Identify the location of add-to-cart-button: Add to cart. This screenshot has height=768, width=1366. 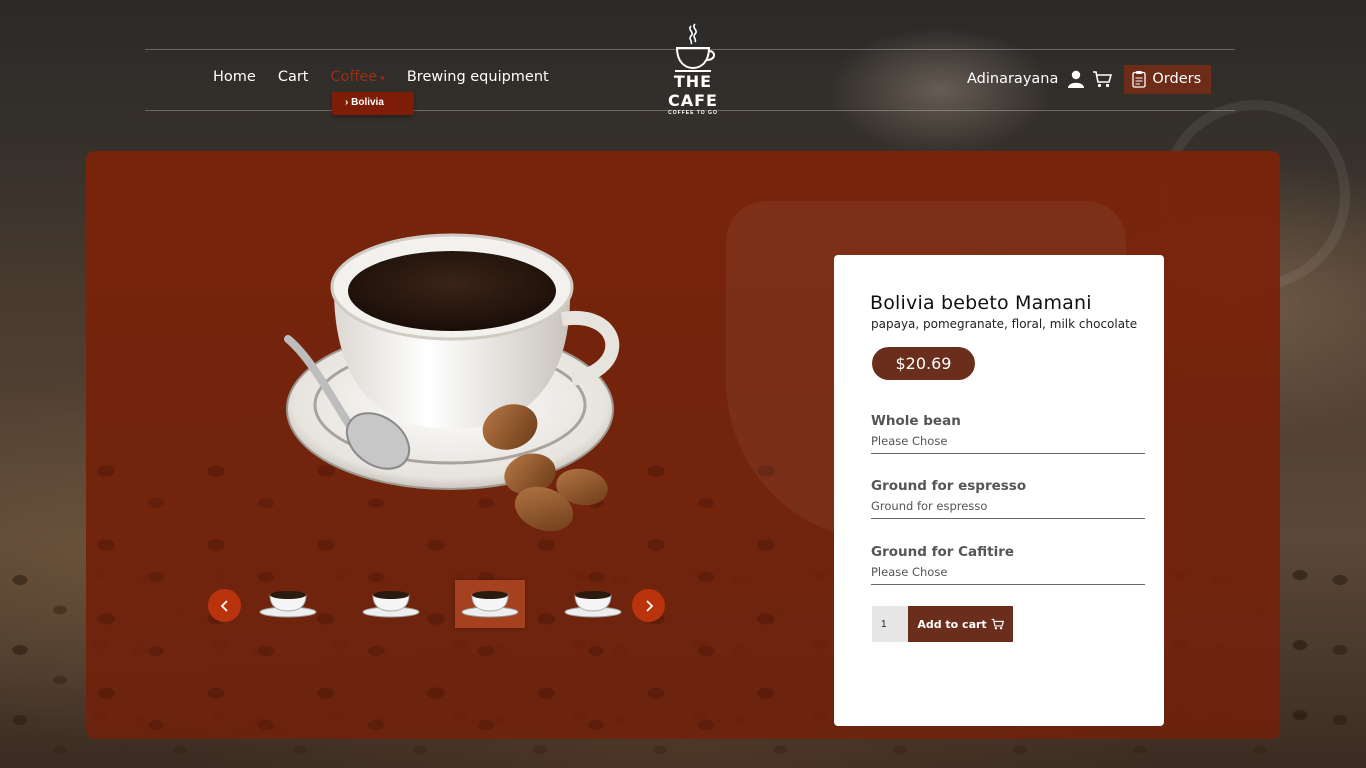
(960, 624).